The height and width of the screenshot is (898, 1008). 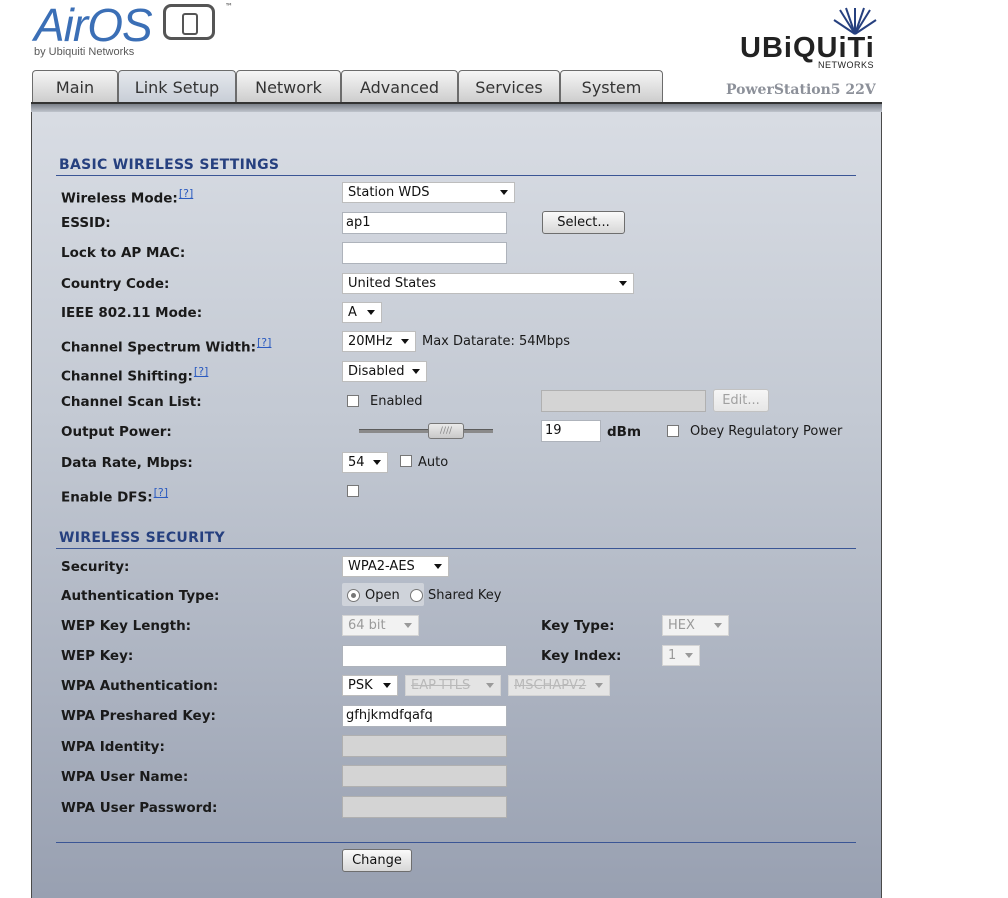 I want to click on wpa-preshared-key-label: WPA Preshared Key:, so click(x=138, y=716).